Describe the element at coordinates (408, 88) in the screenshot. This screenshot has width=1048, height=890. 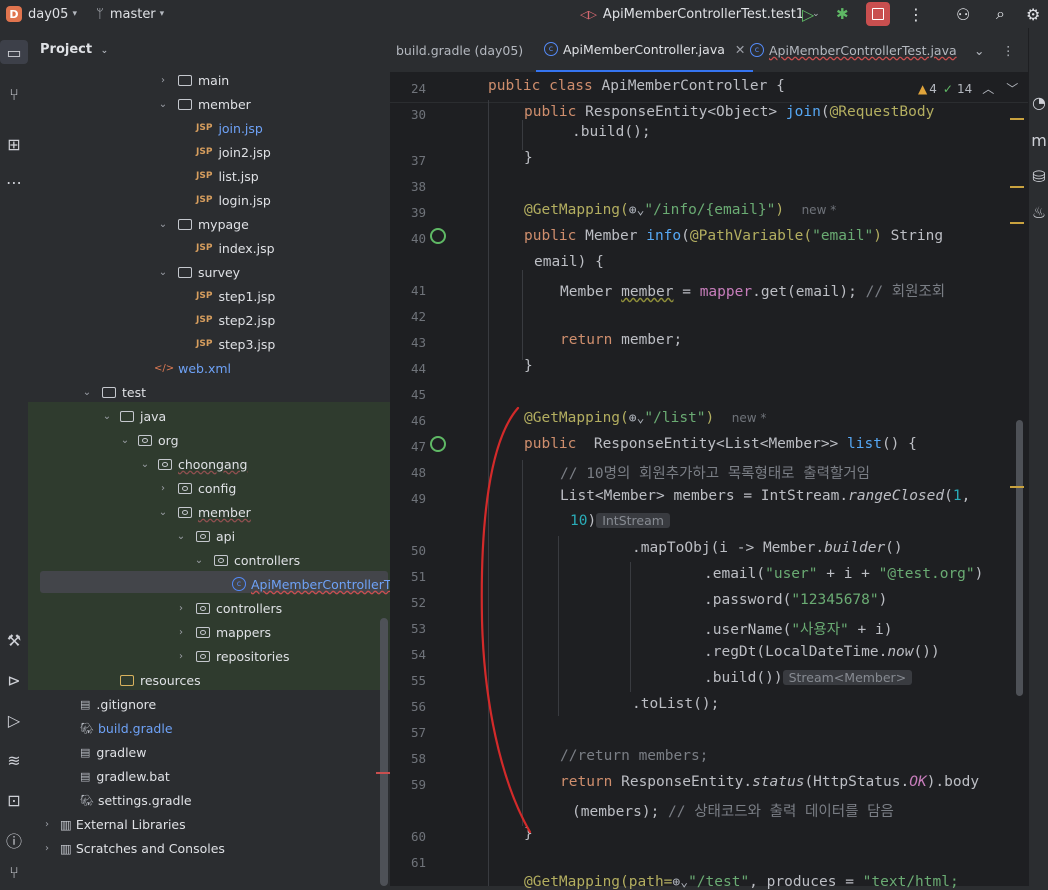
I see `line-number: 24` at that location.